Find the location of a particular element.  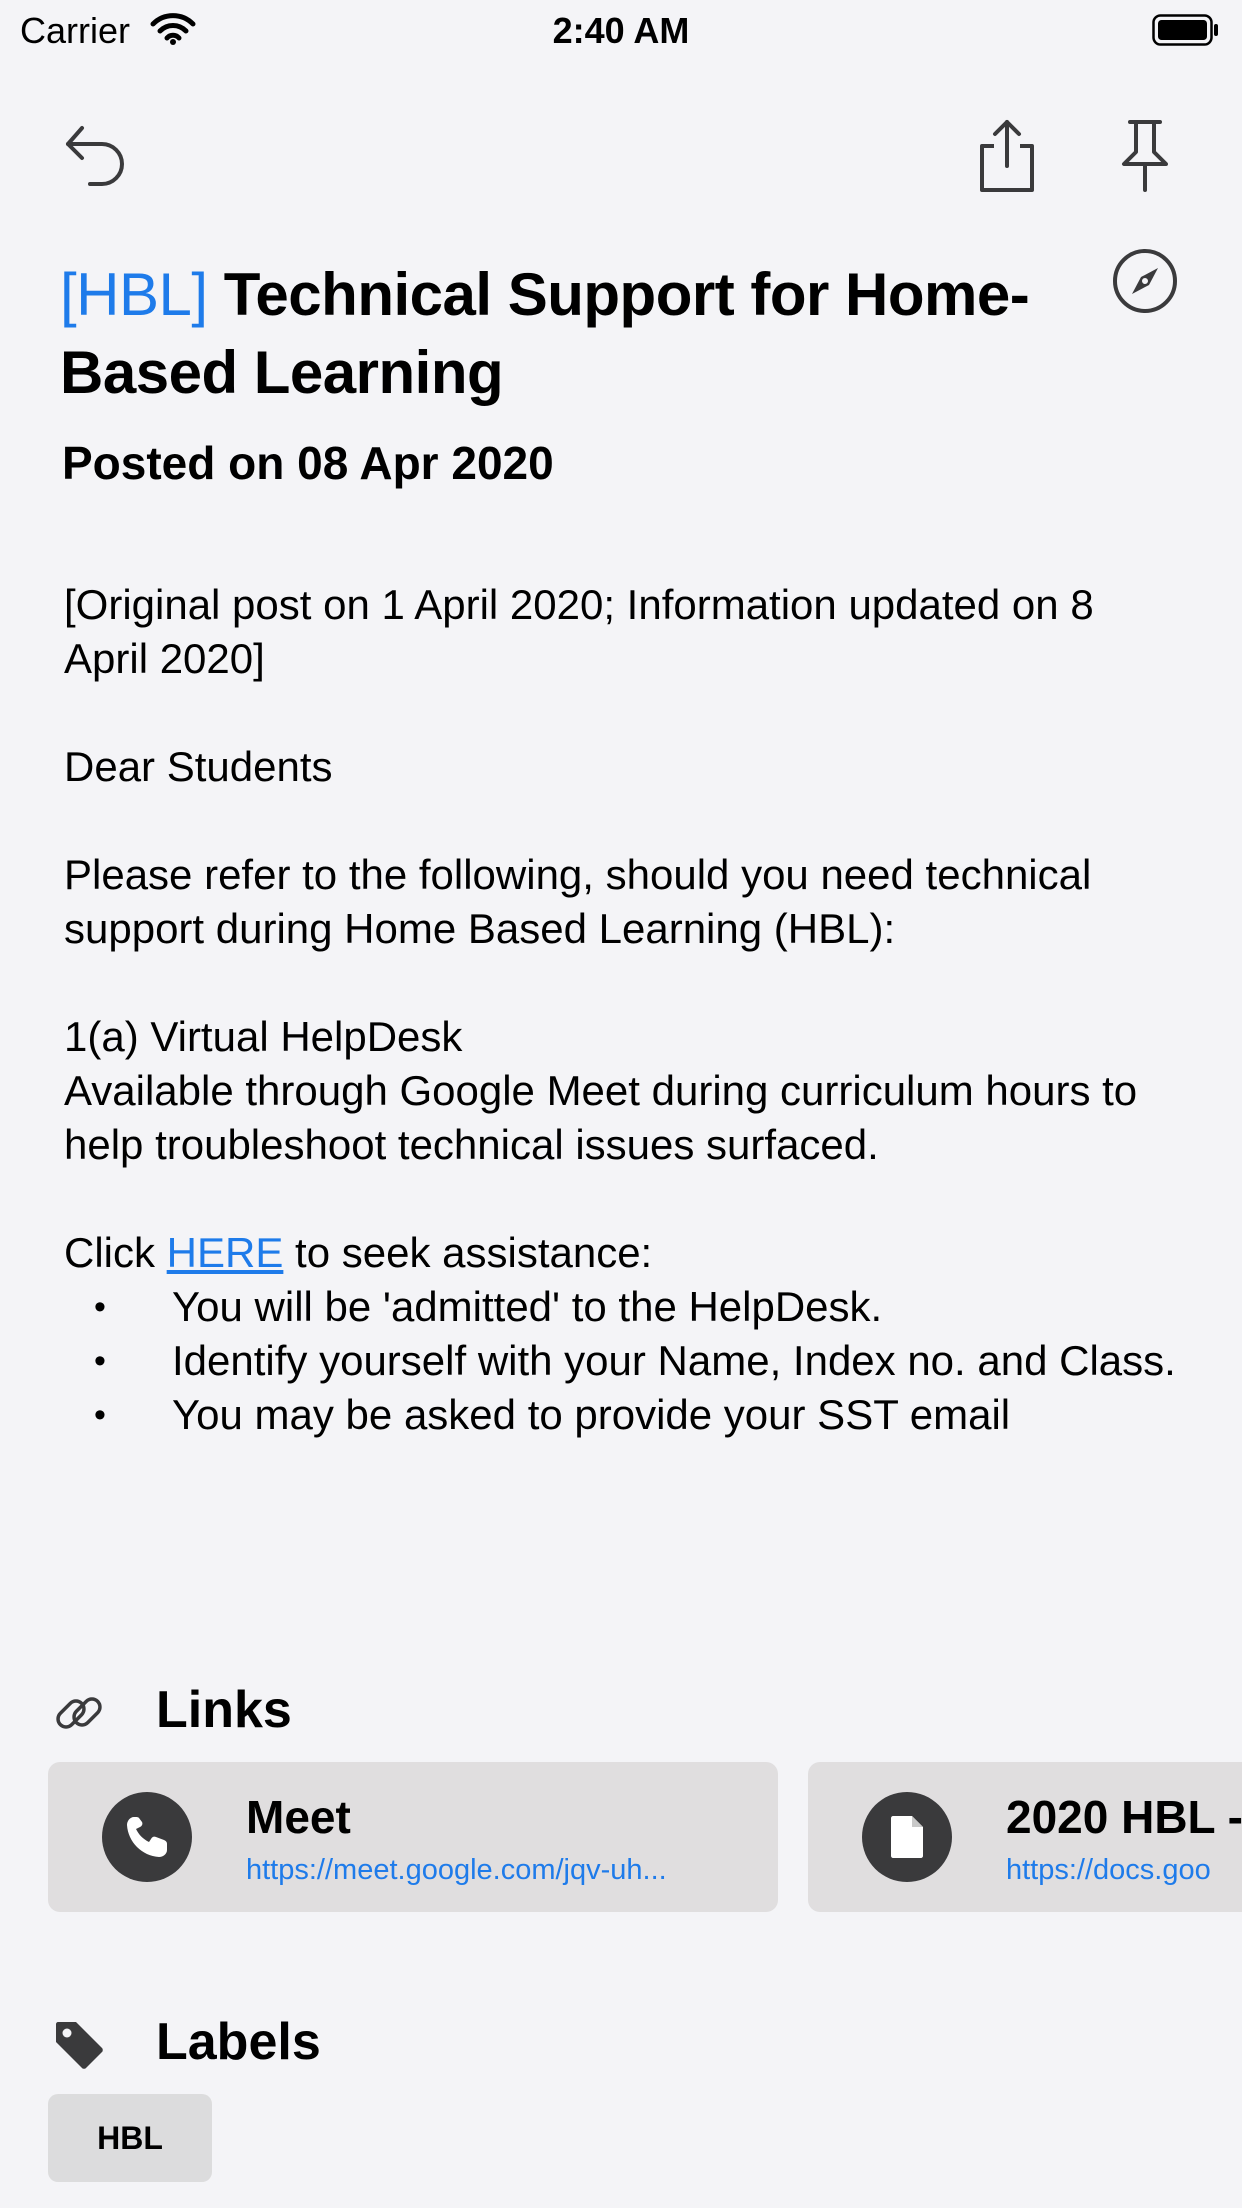

click-prefix: Click is located at coordinates (115, 1252).